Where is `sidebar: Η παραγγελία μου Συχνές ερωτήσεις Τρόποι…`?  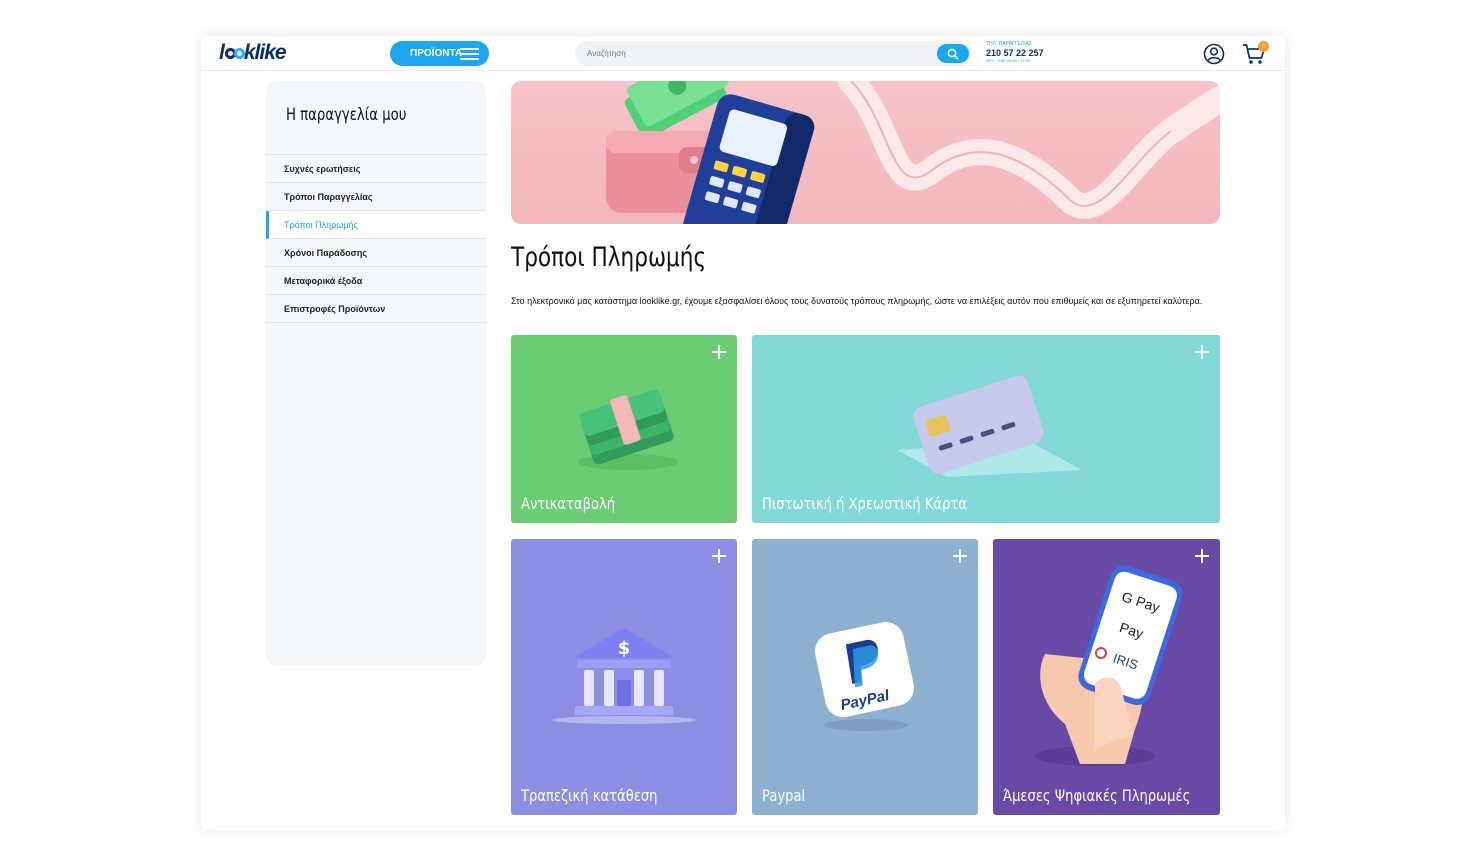 sidebar: Η παραγγελία μου Συχνές ερωτήσεις Τρόποι… is located at coordinates (376, 373).